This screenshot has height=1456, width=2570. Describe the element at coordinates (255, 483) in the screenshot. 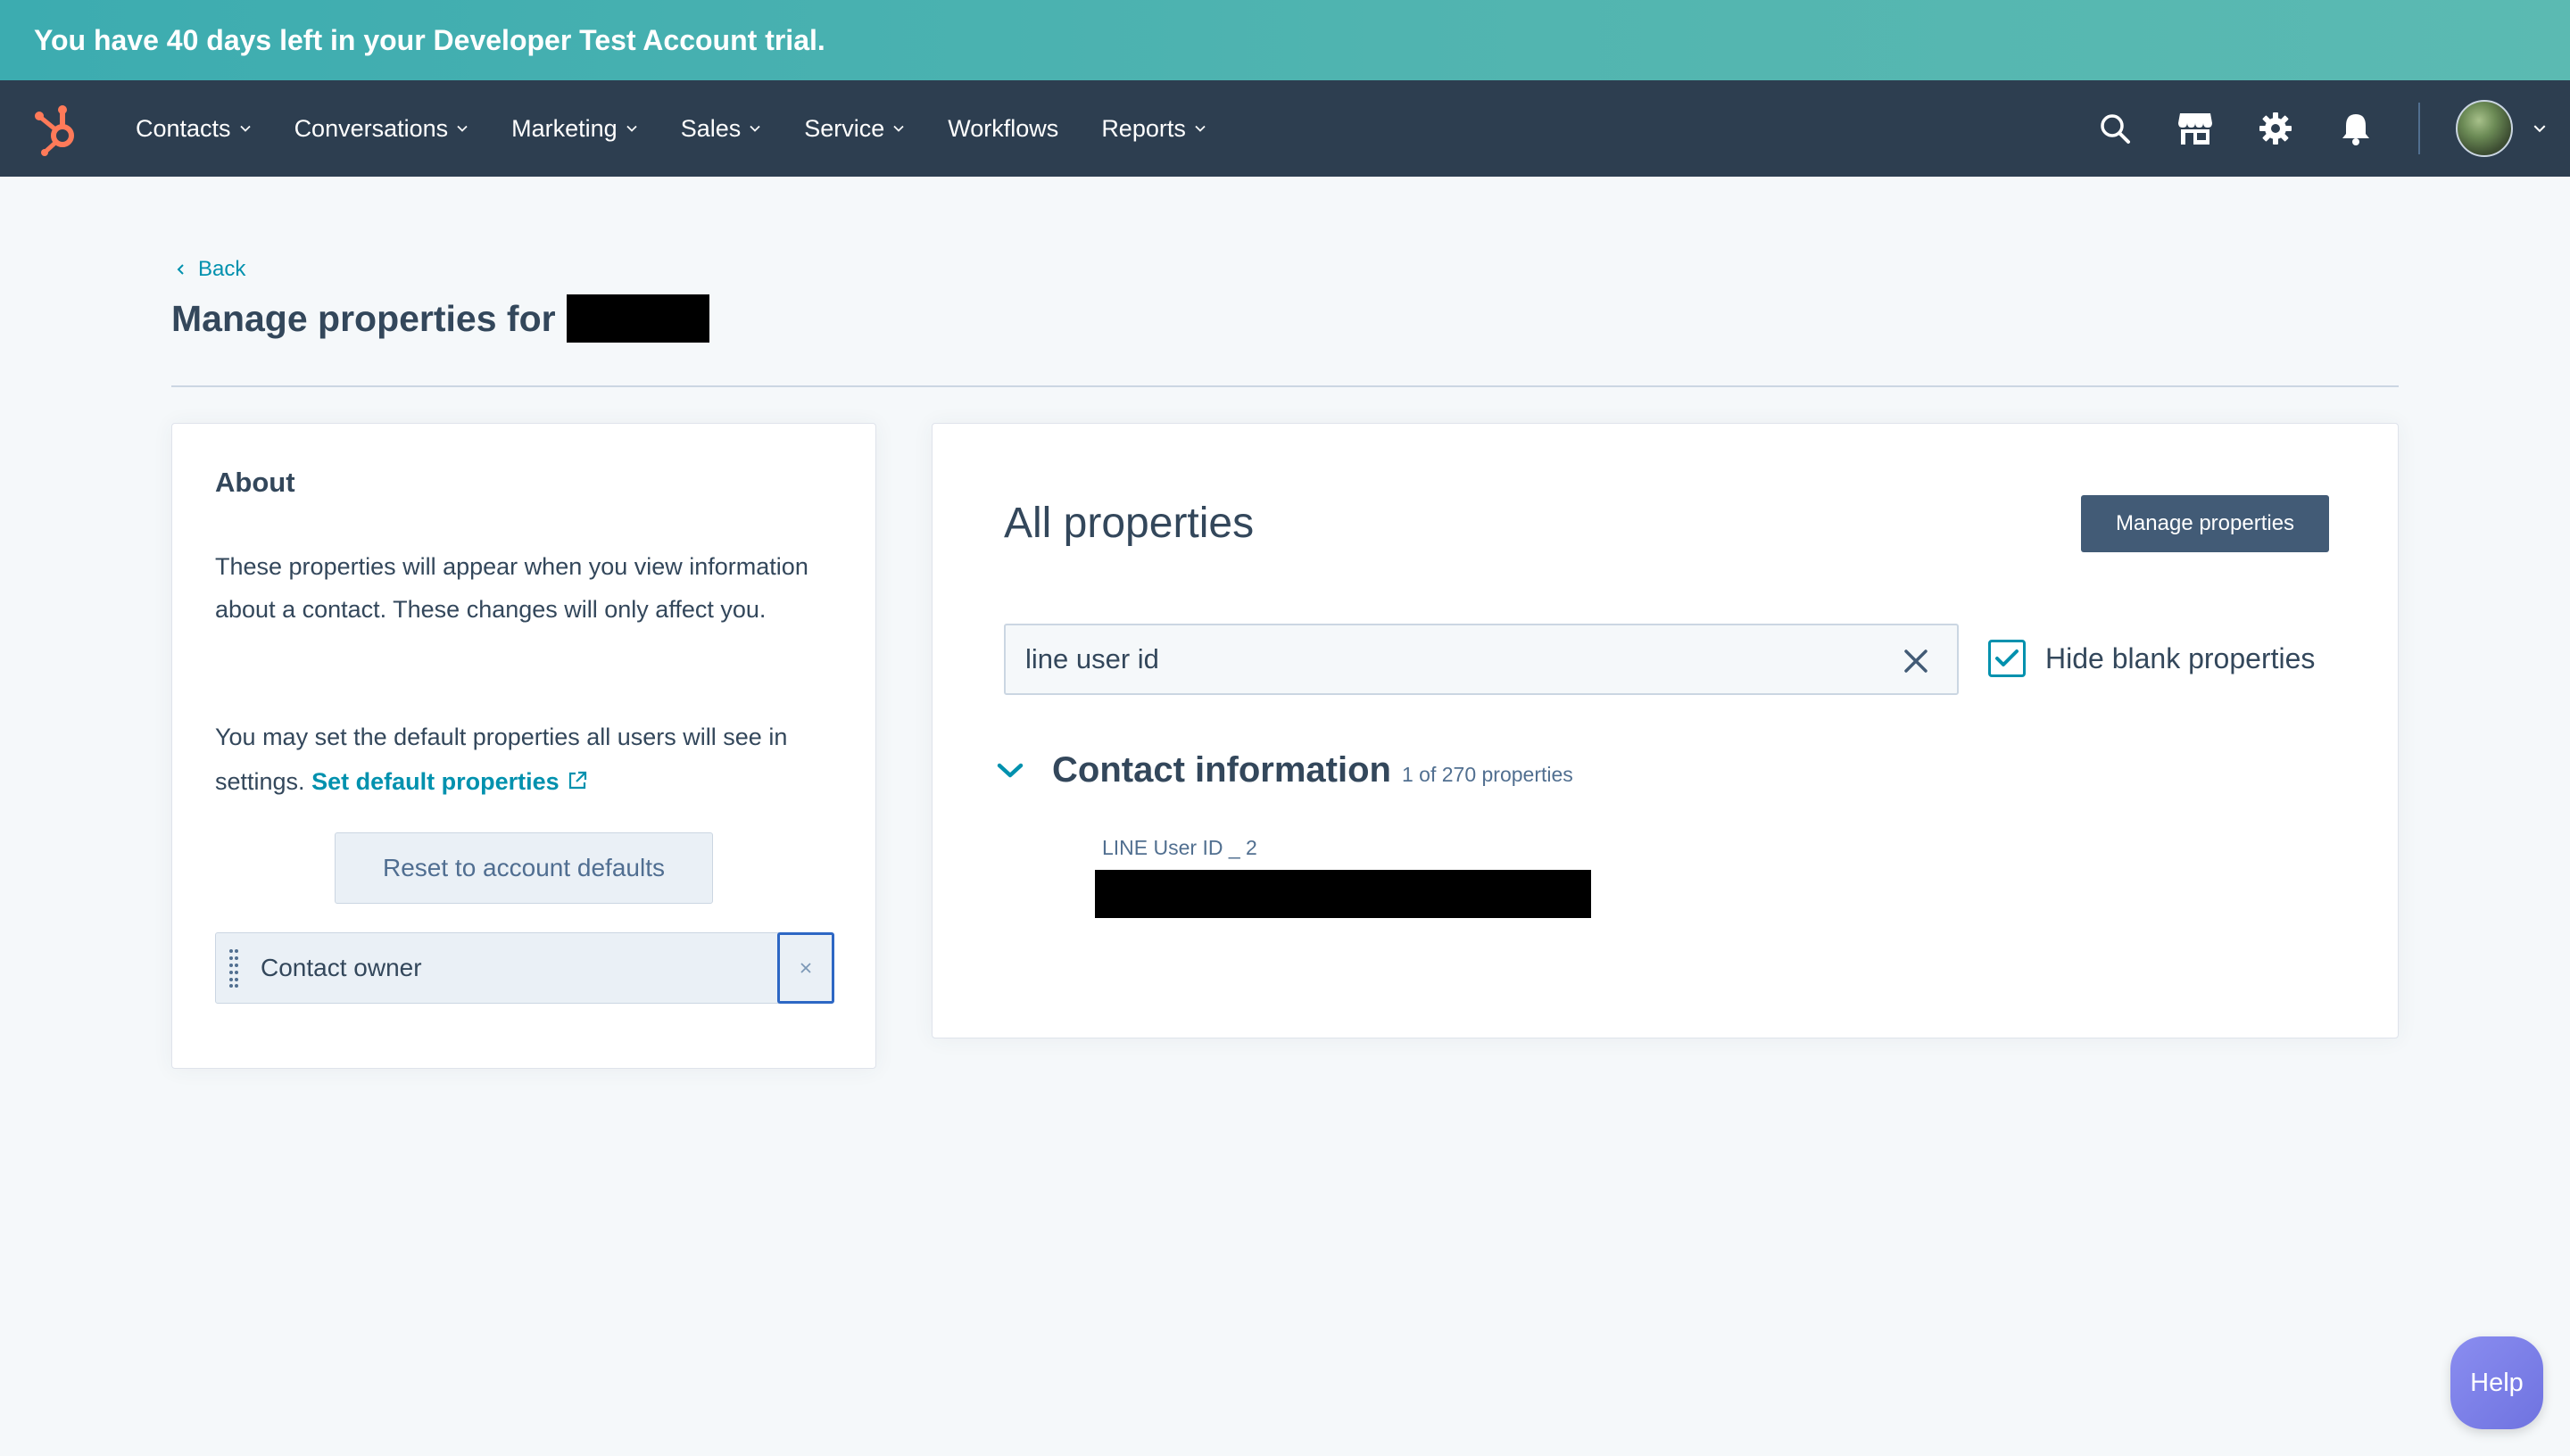

I see `about-title: About` at that location.